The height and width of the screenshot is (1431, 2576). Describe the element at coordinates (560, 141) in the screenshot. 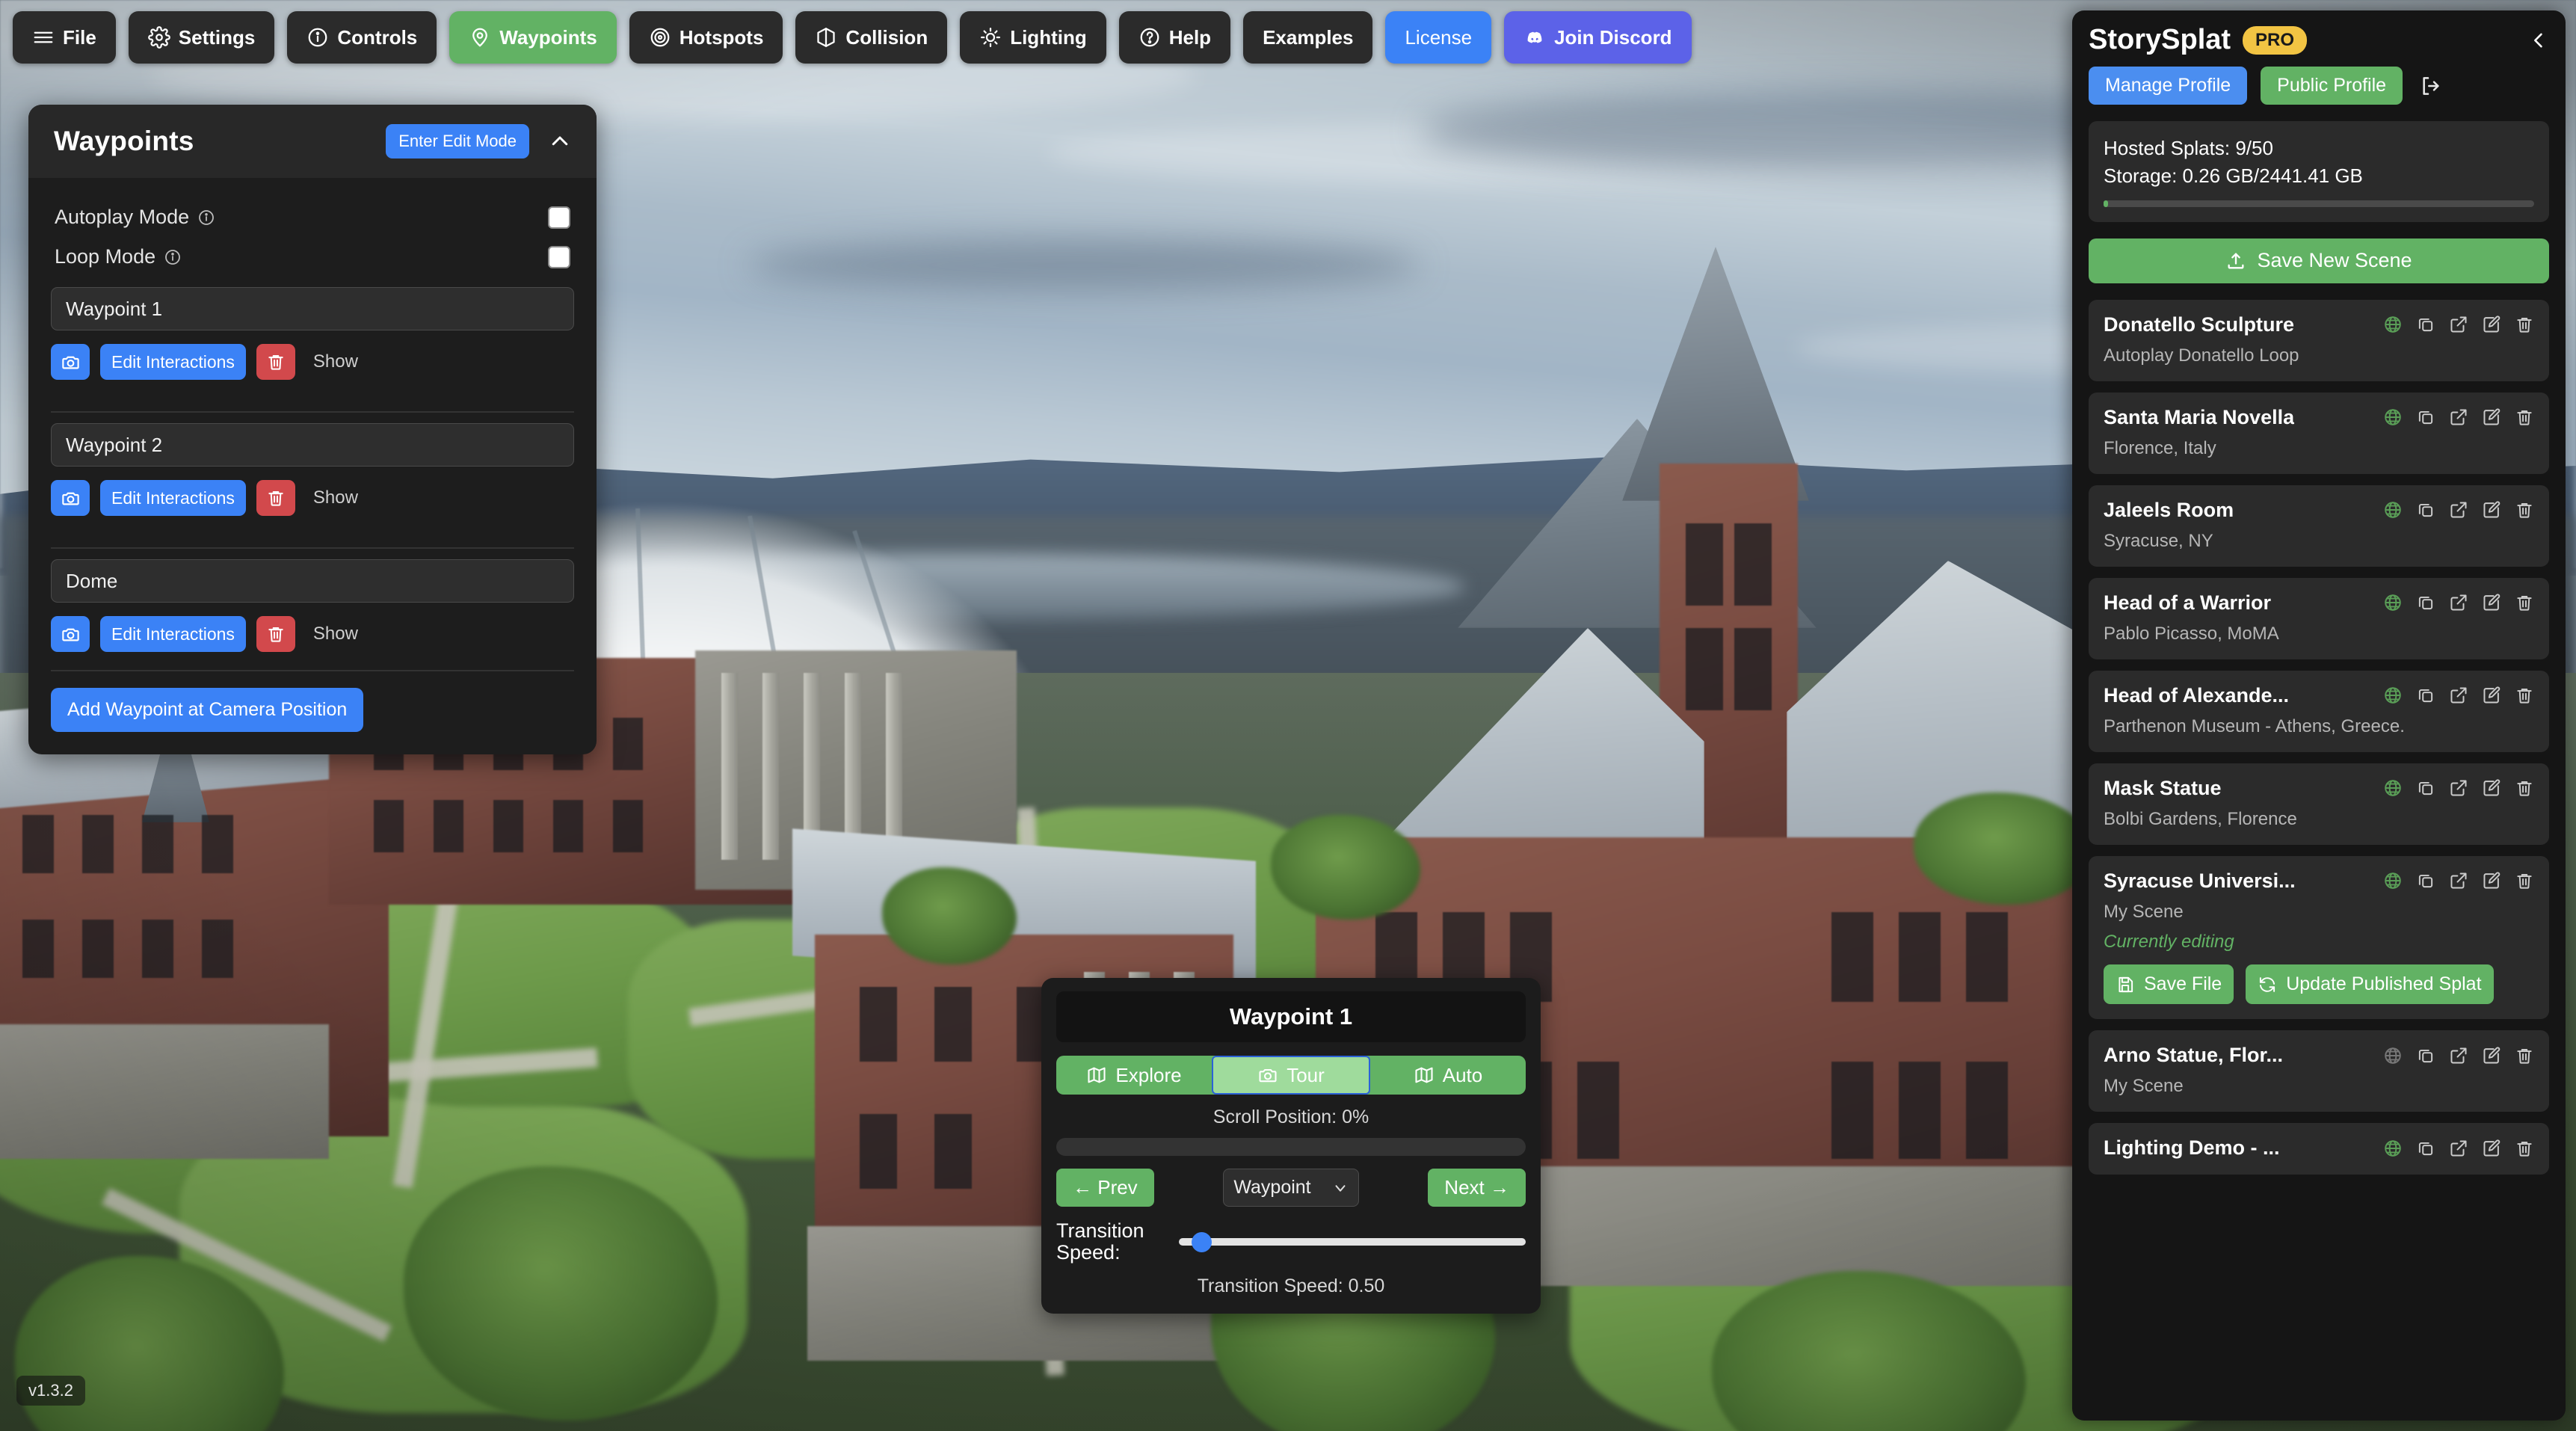

I see `chevron-up-icon` at that location.